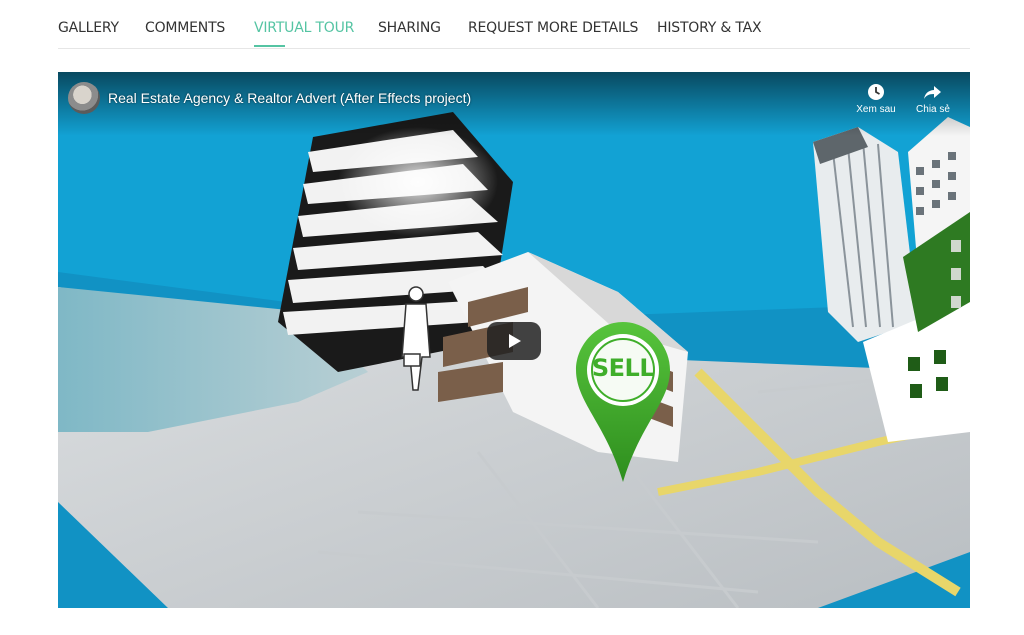  I want to click on channel-avatar, so click(84, 98).